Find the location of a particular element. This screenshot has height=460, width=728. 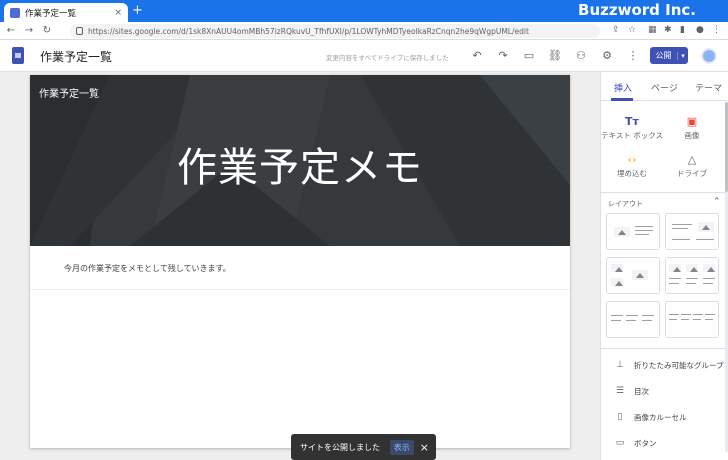

extension-icon: ▦ is located at coordinates (652, 30).